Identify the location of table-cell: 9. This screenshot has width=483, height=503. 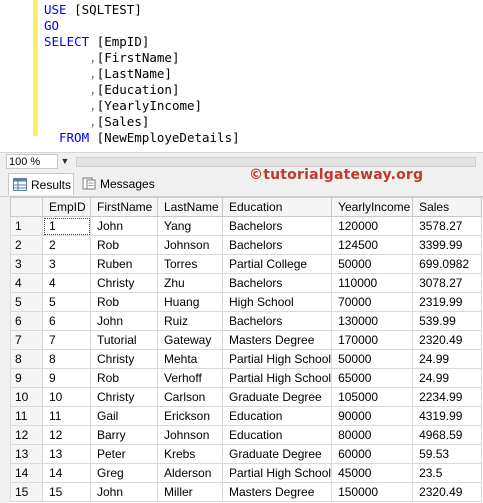
(66, 378).